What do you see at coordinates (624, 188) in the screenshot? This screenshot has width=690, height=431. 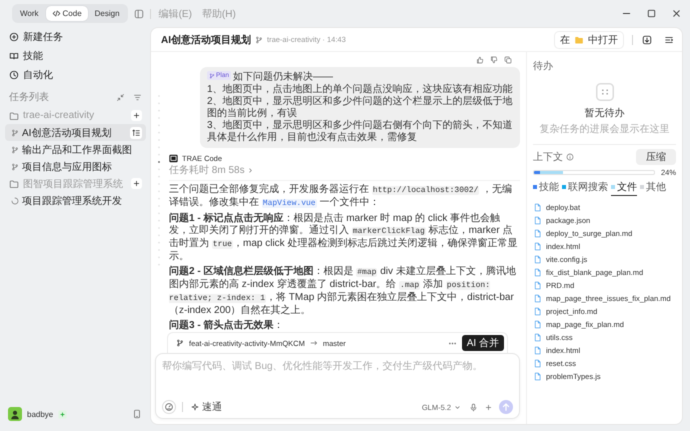 I see `legend-tab: 文件` at bounding box center [624, 188].